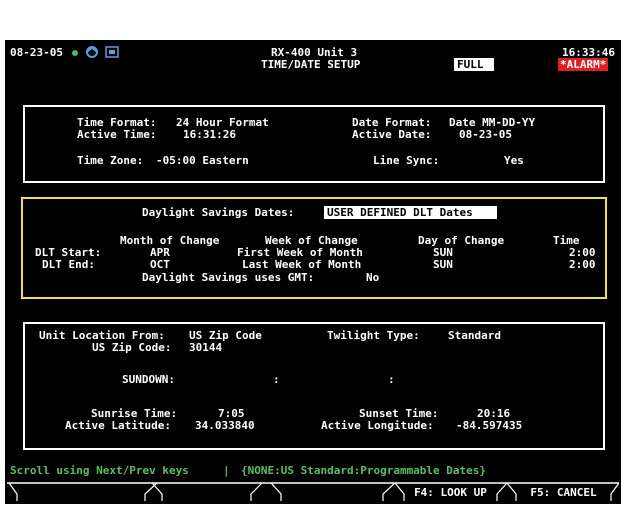 This screenshot has height=531, width=626. Describe the element at coordinates (461, 240) in the screenshot. I see `column-day-of-change: Day of Change` at that location.